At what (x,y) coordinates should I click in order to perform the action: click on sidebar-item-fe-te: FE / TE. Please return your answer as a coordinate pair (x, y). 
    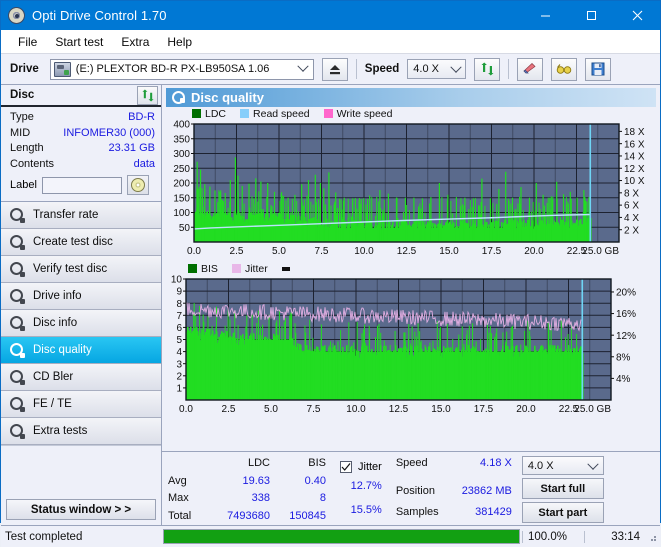
    Looking at the image, I should click on (81, 404).